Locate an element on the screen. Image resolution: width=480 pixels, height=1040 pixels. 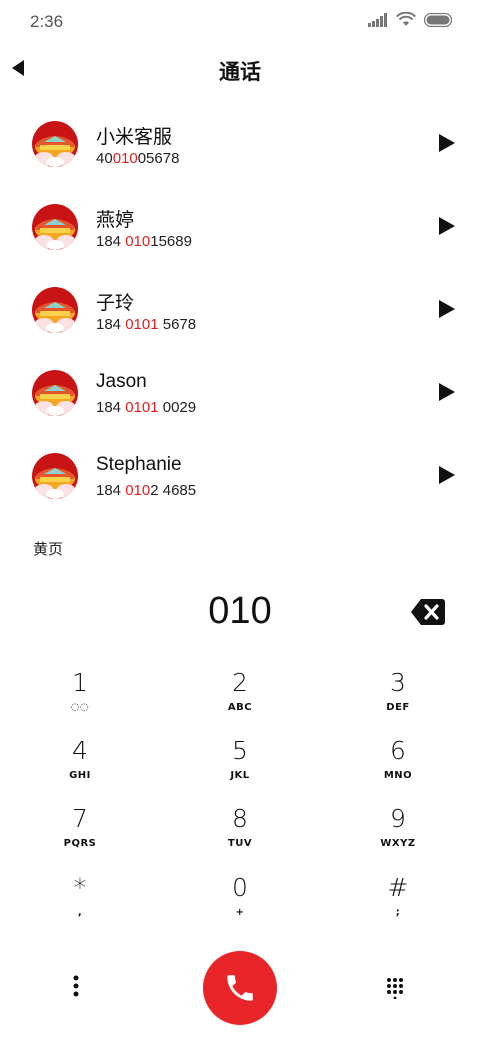
dial-key: 5 JKL is located at coordinates (240, 768).